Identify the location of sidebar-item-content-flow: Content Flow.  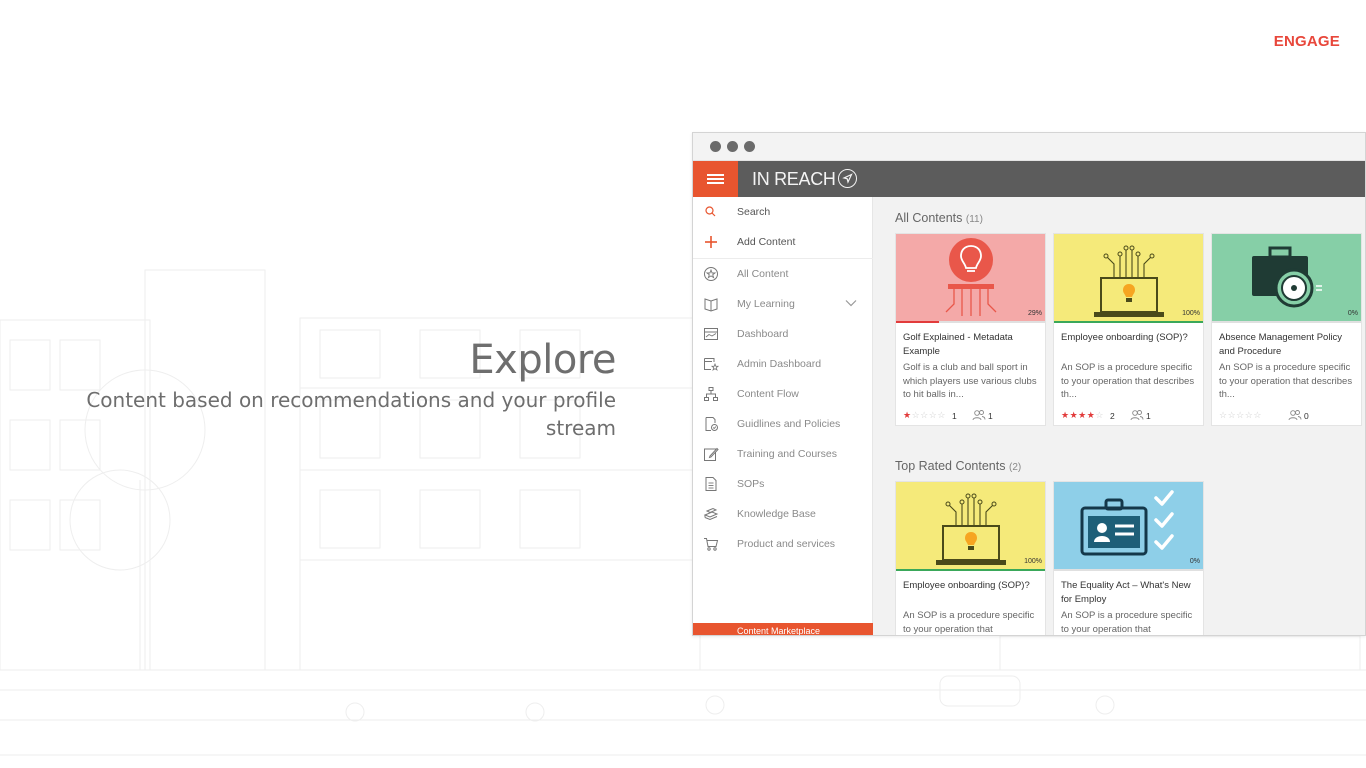
(783, 394).